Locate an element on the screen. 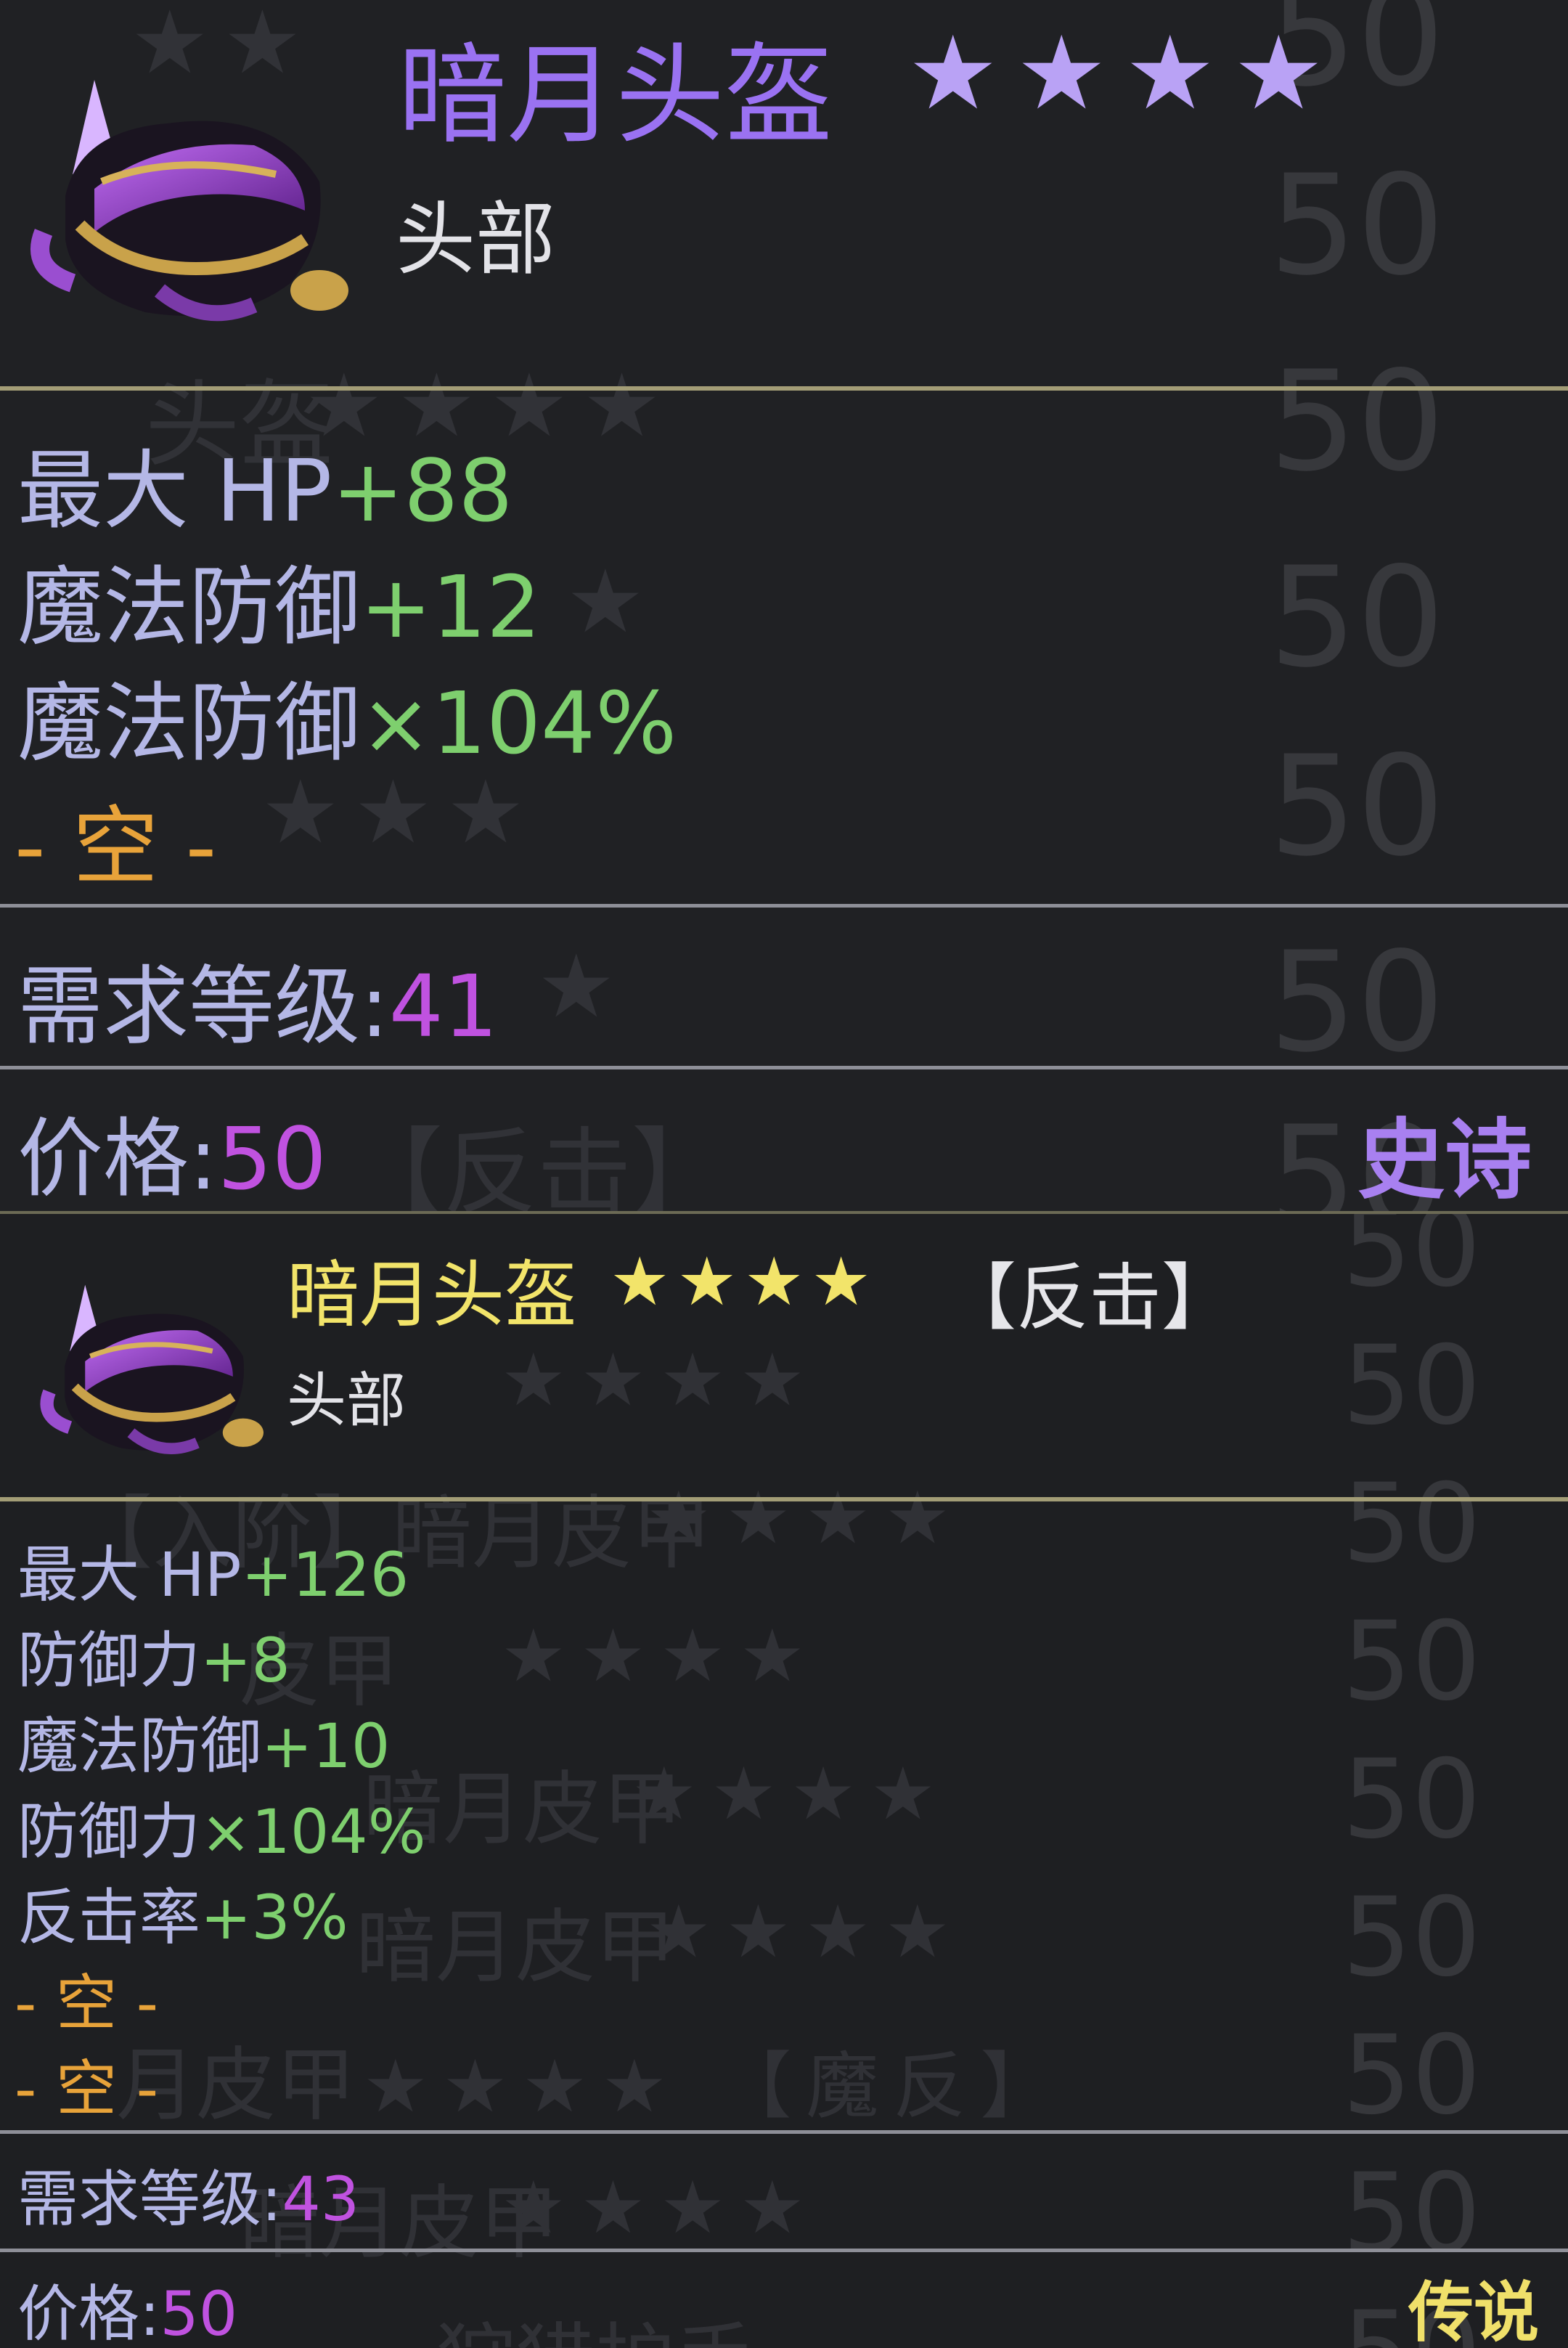  required-level: 需求等级:41 is located at coordinates (257, 999).